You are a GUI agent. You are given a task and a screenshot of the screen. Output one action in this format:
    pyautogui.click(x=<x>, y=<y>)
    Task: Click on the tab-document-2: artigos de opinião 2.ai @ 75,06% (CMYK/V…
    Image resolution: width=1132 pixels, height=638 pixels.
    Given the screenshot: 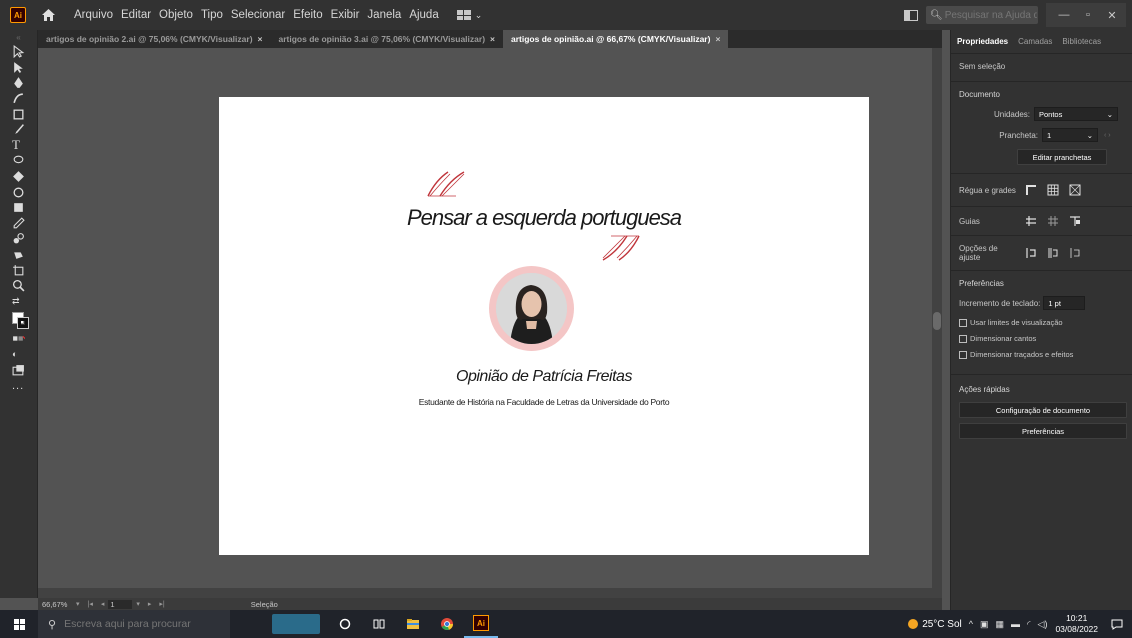 What is the action you would take?
    pyautogui.click(x=154, y=39)
    